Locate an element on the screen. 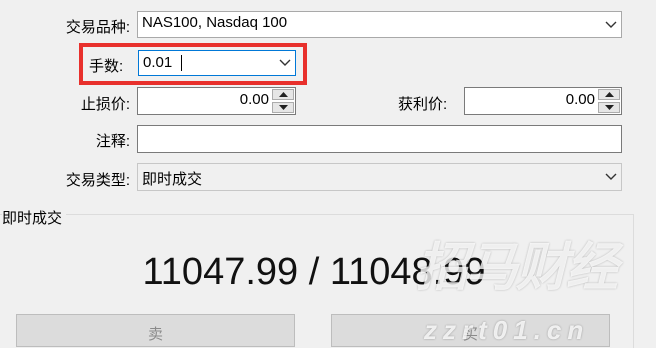 Image resolution: width=656 pixels, height=348 pixels. comment-input is located at coordinates (379, 139).